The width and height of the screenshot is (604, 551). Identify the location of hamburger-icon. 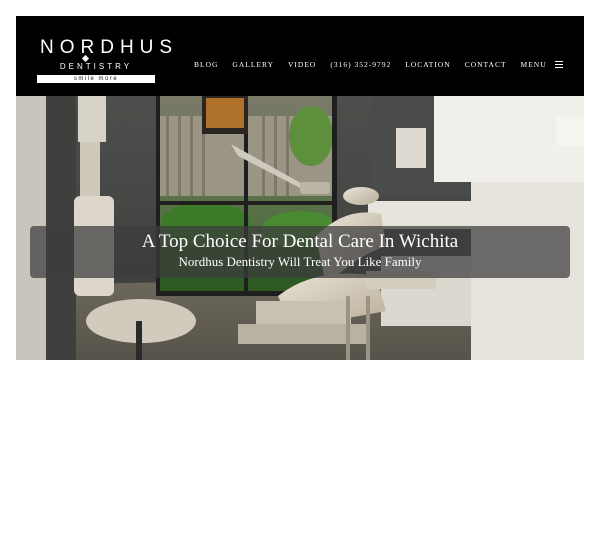
(558, 65).